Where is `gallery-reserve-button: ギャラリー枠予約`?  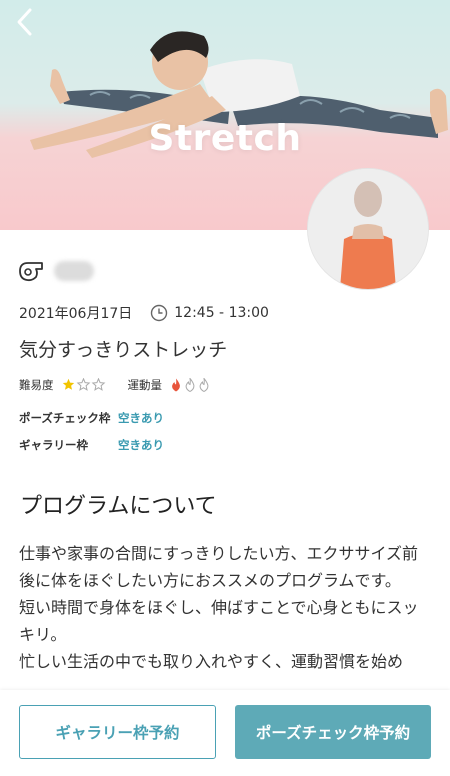
gallery-reserve-button: ギャラリー枠予約 is located at coordinates (117, 732).